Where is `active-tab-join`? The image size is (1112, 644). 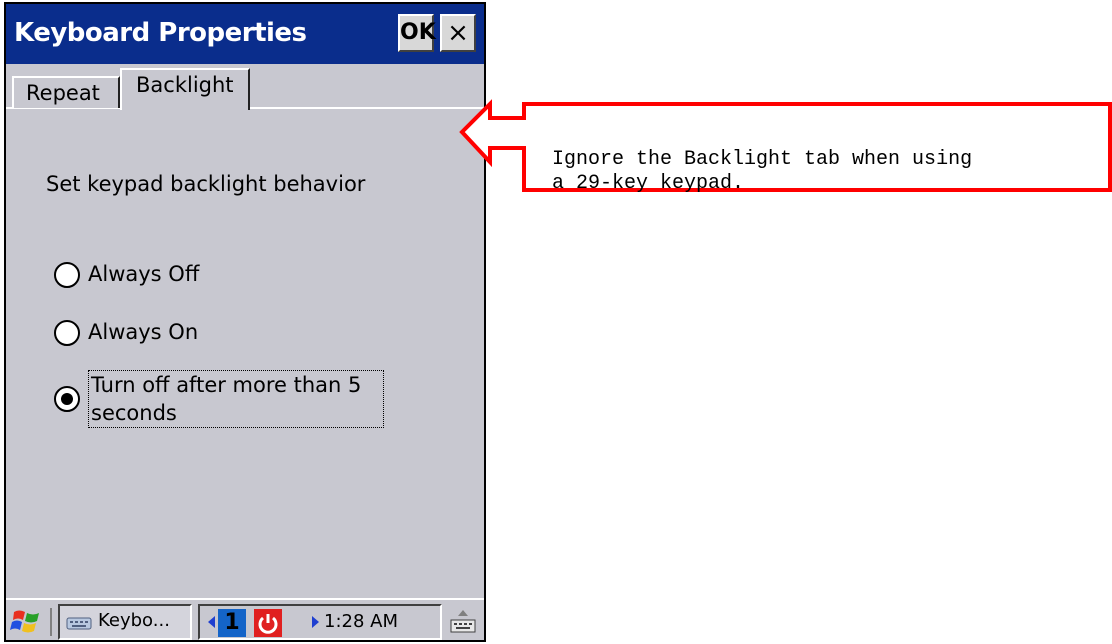
active-tab-join is located at coordinates (185, 108).